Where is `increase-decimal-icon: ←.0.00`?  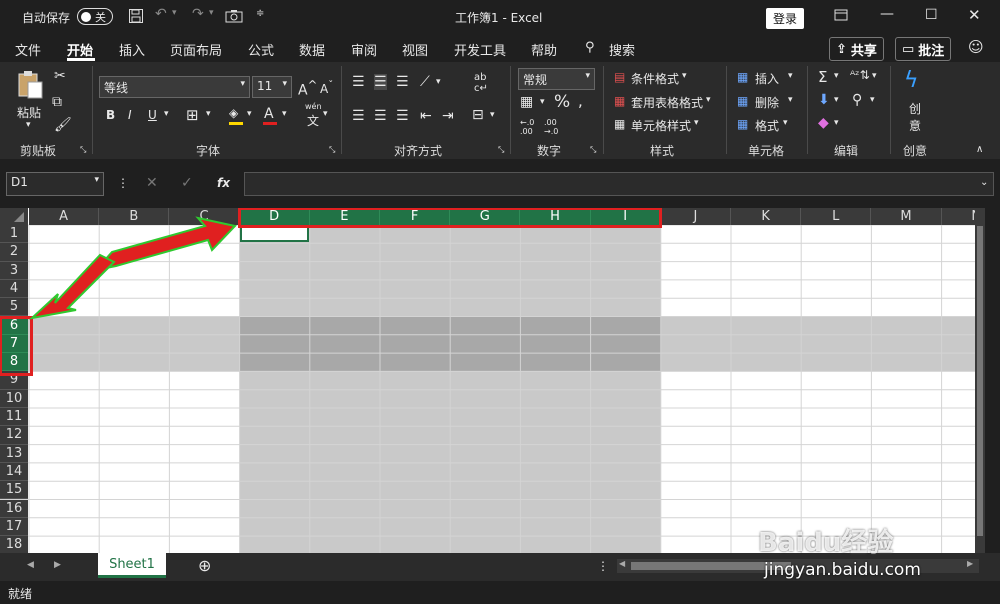 increase-decimal-icon: ←.0.00 is located at coordinates (527, 127).